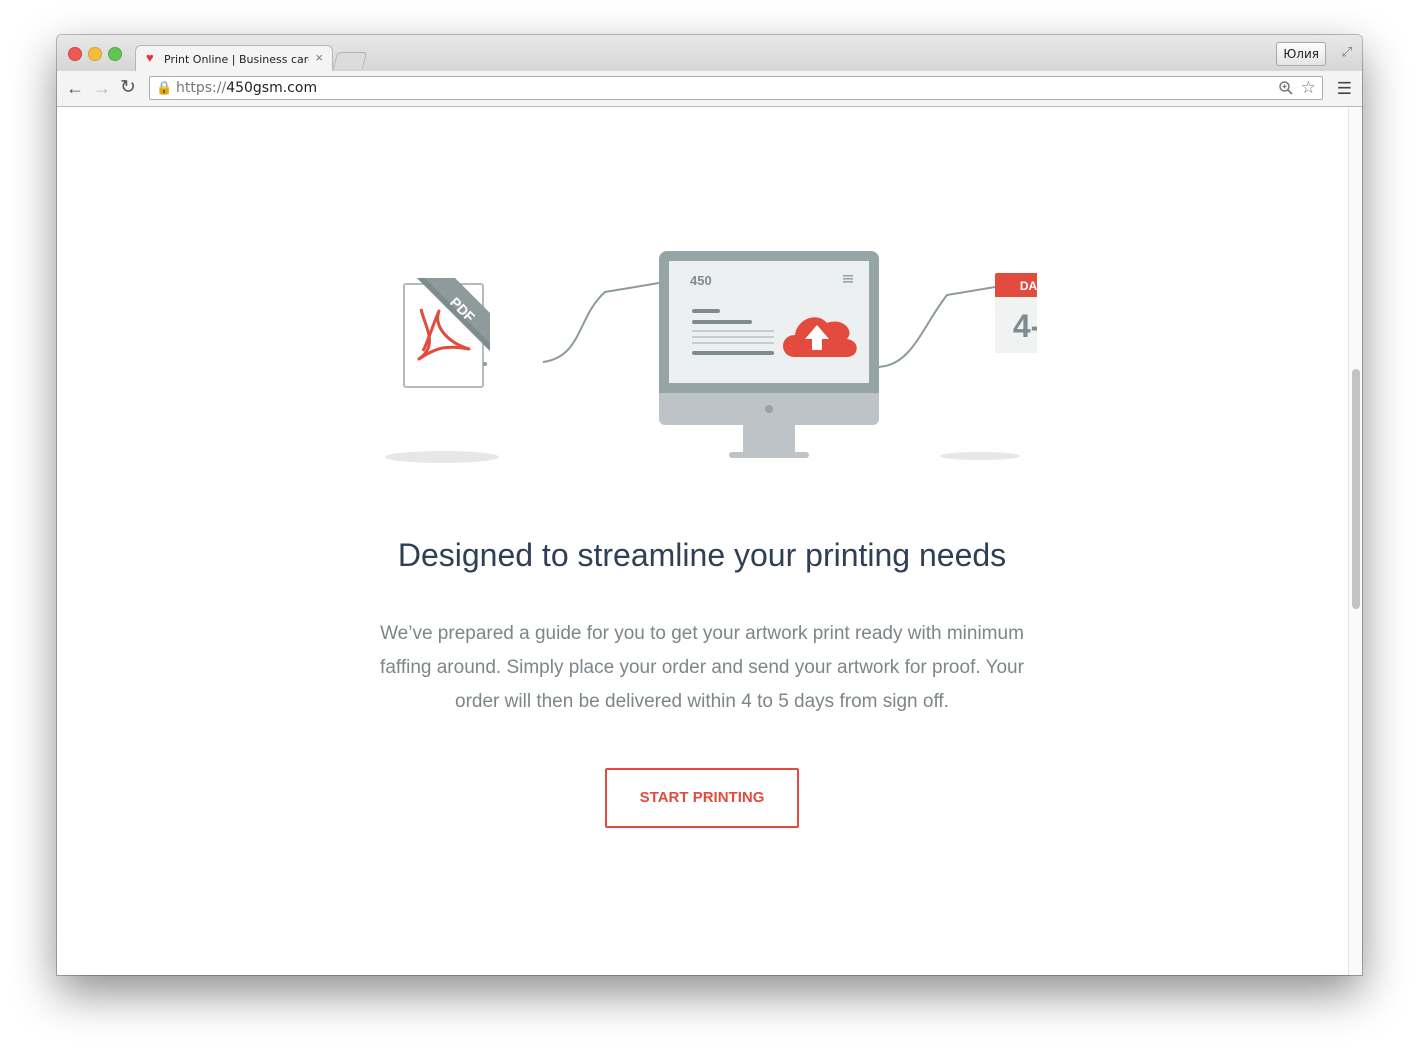  Describe the element at coordinates (272, 88) in the screenshot. I see `url-host: 450gsm.com` at that location.